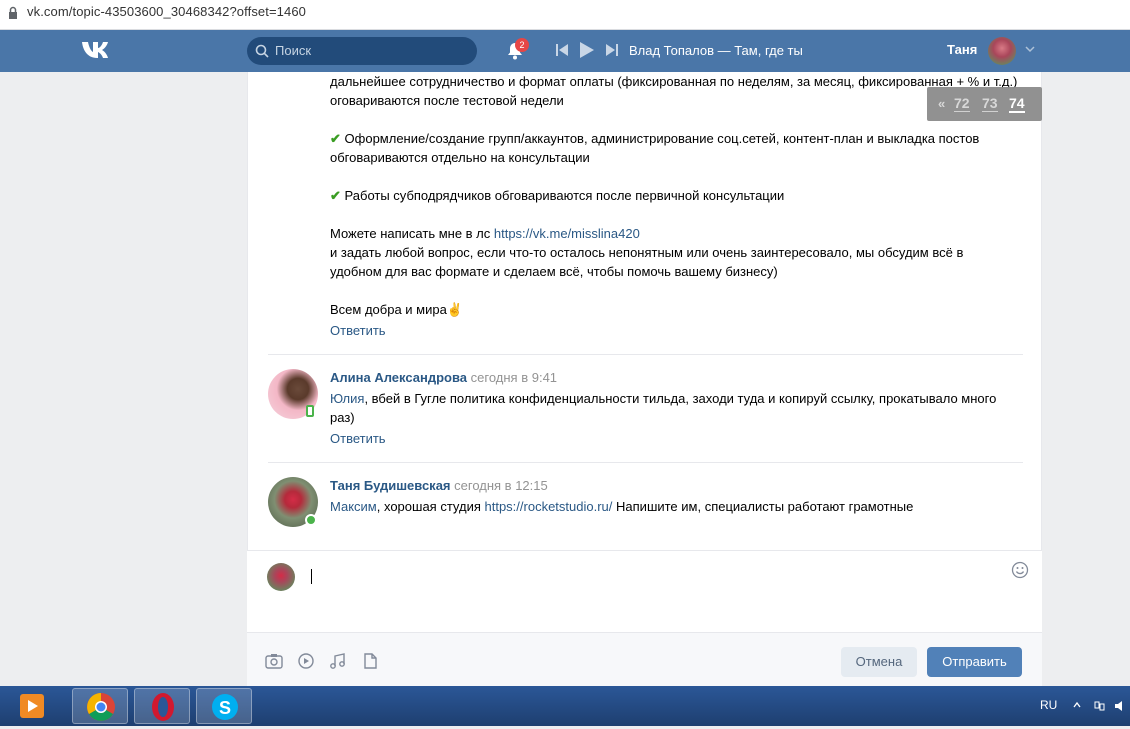 The width and height of the screenshot is (1130, 729). I want to click on search-input: Поиск, so click(362, 51).